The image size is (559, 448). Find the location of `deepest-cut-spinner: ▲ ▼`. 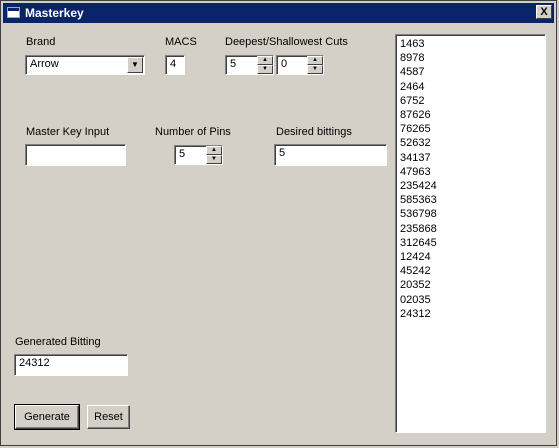

deepest-cut-spinner: ▲ ▼ is located at coordinates (265, 65).